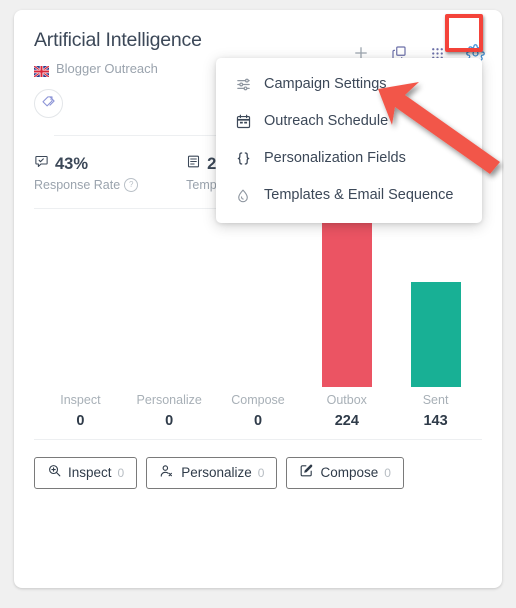  I want to click on help-icon: ?, so click(131, 185).